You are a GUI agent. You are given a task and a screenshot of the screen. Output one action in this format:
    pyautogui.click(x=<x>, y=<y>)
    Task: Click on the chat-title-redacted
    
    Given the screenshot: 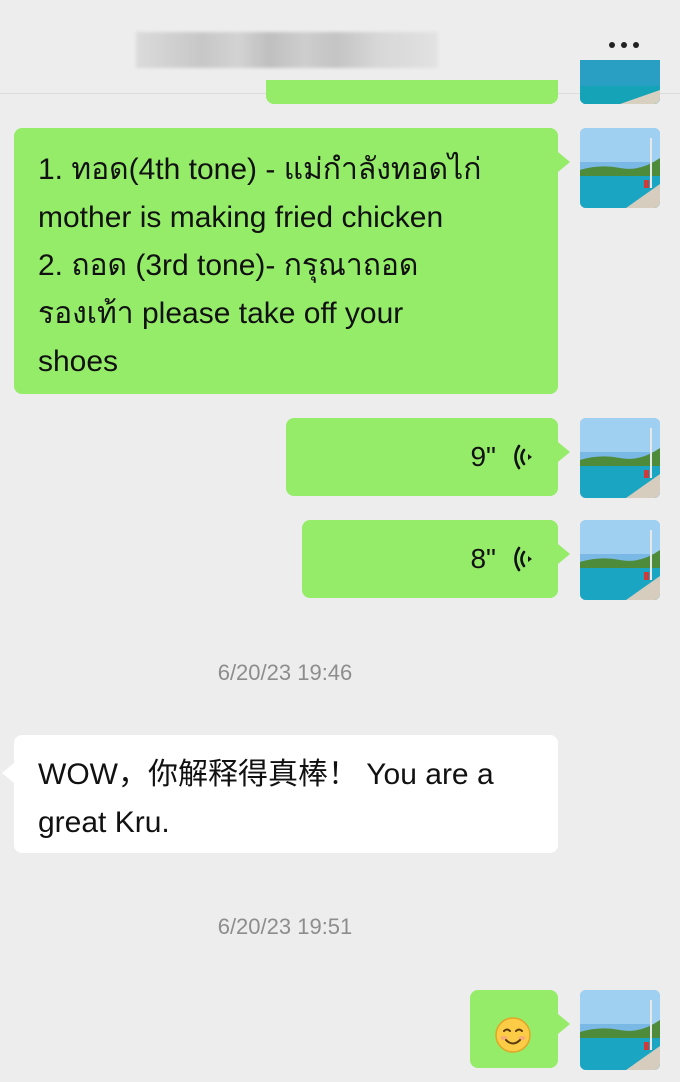 What is the action you would take?
    pyautogui.click(x=287, y=50)
    